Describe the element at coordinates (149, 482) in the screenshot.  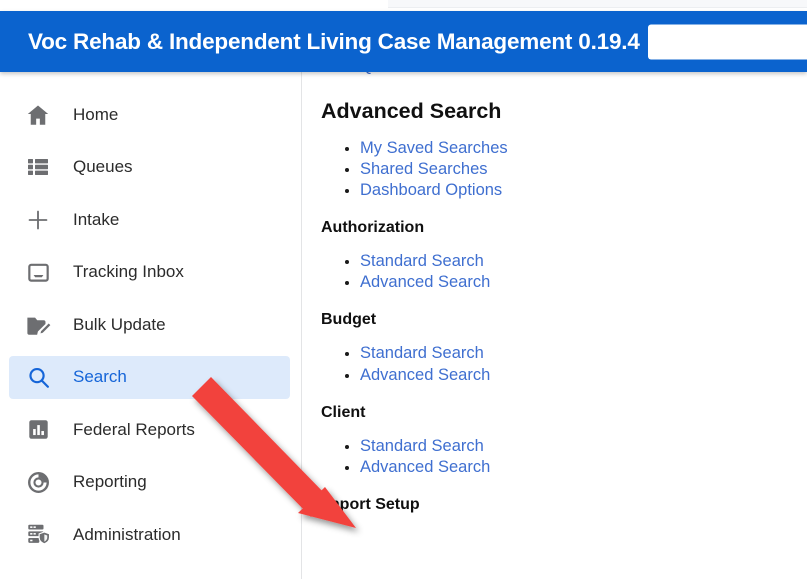
I see `sidebar-item-reporting: Reporting` at that location.